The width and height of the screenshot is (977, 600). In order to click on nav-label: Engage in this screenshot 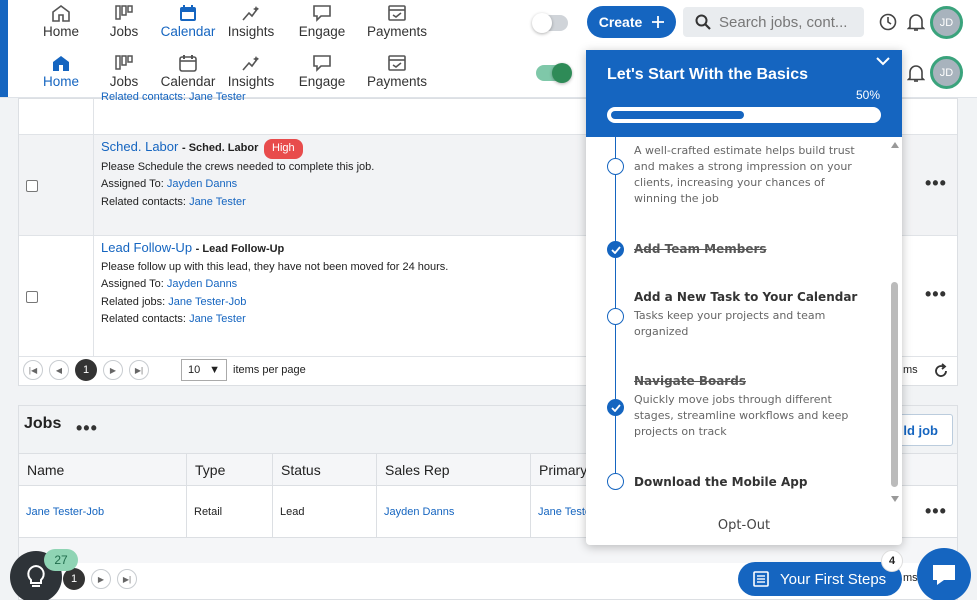, I will do `click(322, 81)`.